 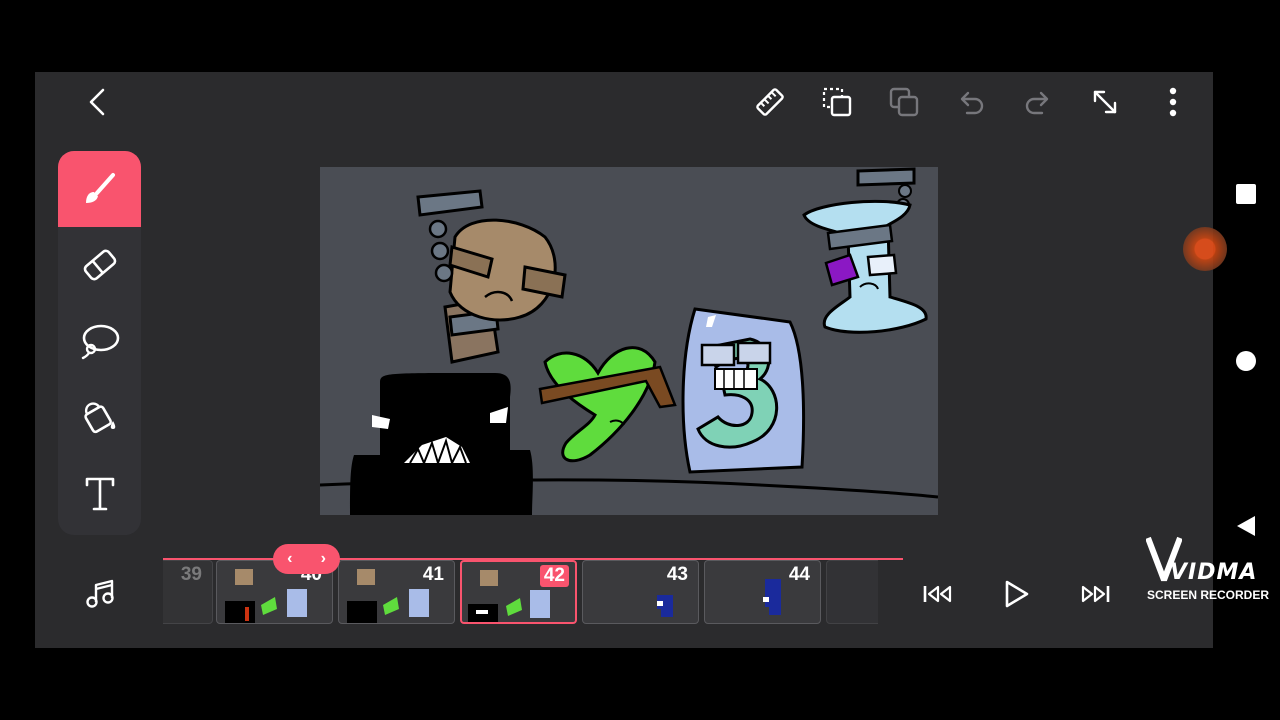 I want to click on music-icon, so click(x=101, y=594).